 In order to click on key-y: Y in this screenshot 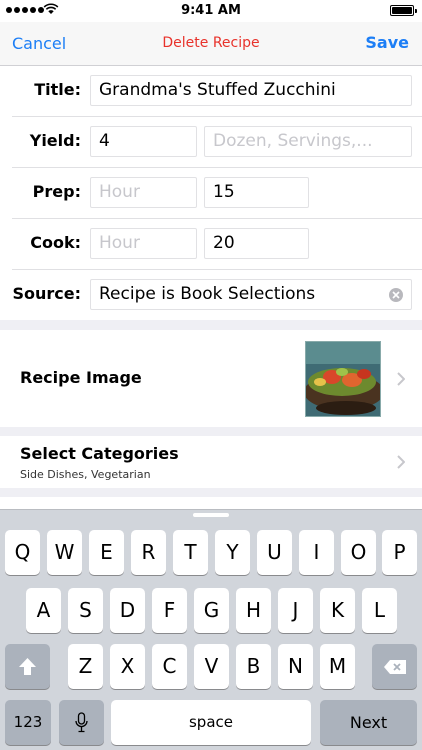, I will do `click(232, 552)`.